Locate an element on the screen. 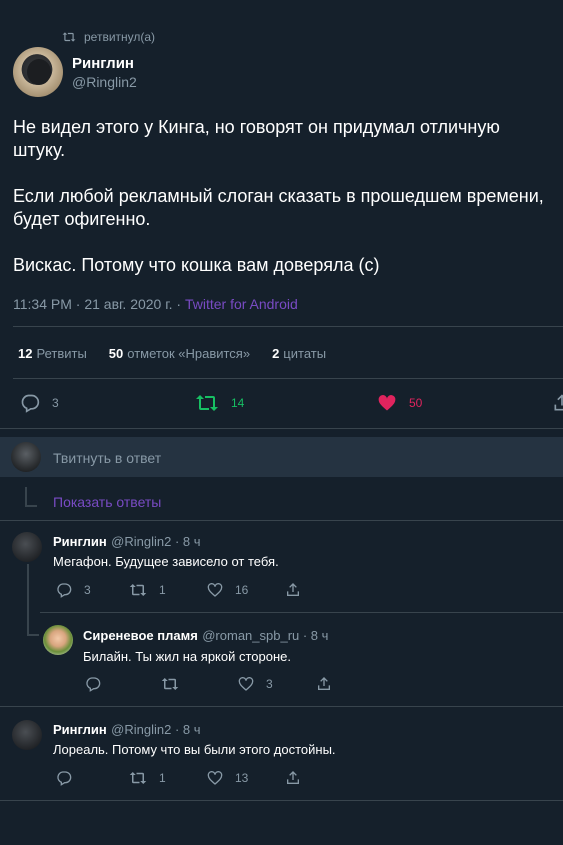 Image resolution: width=563 pixels, height=845 pixels. likes-stat: 50 отметок «Нравится» is located at coordinates (179, 353).